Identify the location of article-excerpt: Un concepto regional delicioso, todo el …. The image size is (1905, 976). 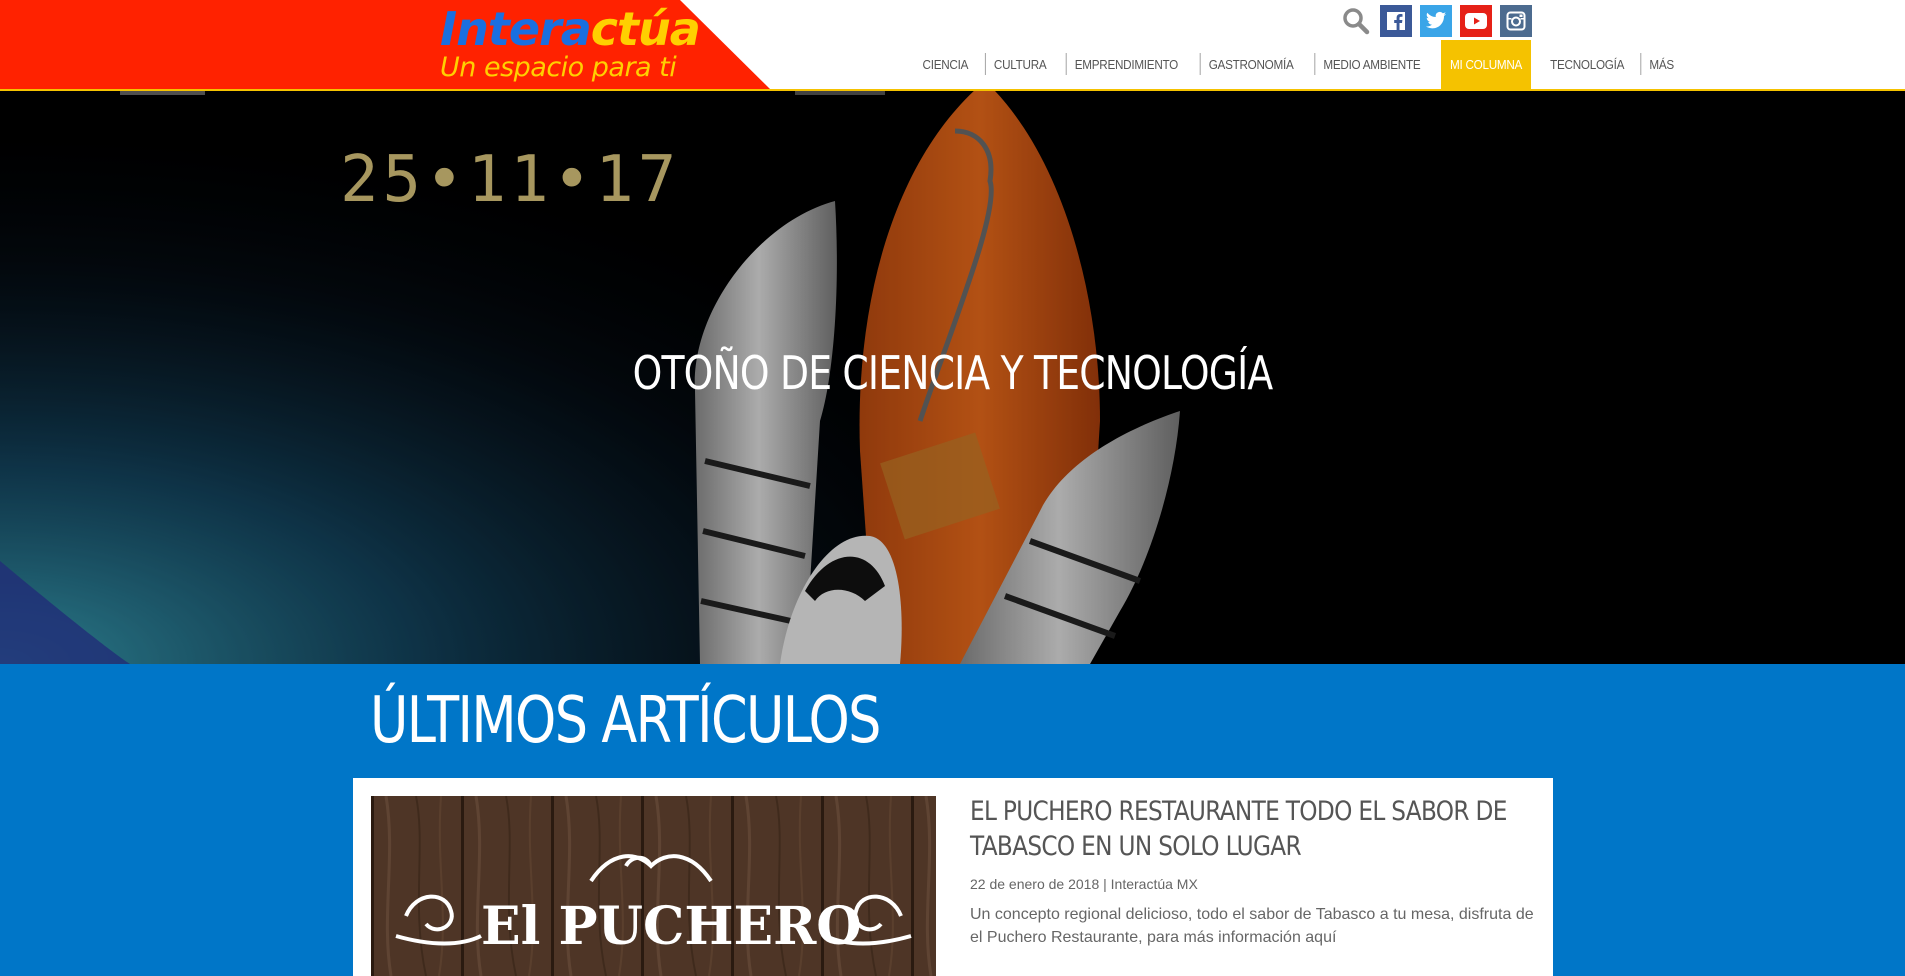
(1252, 926).